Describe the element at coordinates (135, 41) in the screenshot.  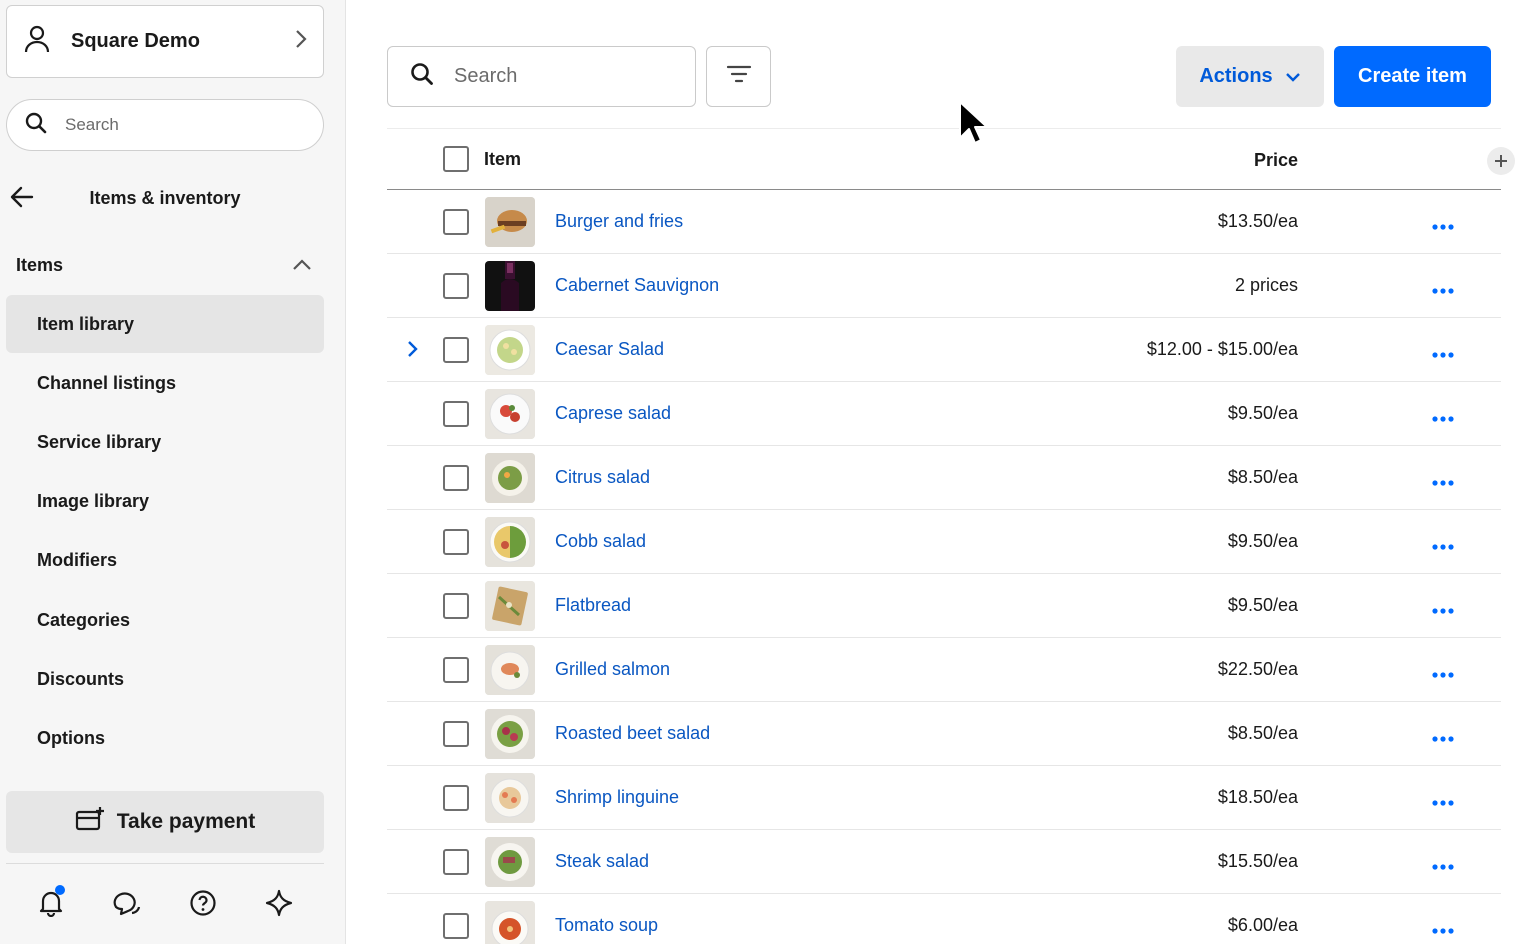
I see `account-name: Square Demo` at that location.